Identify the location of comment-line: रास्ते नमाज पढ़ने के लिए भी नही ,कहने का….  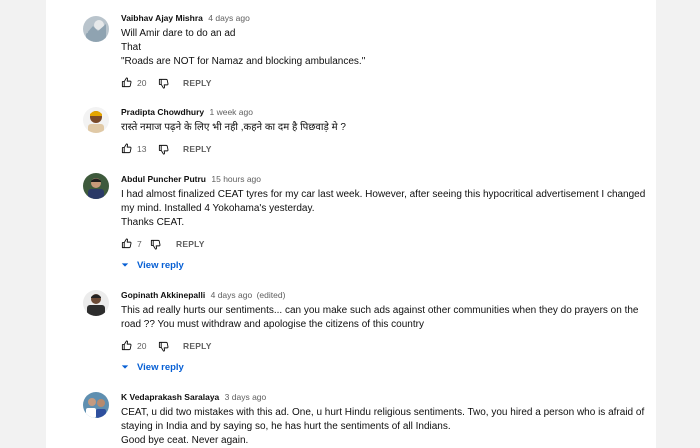
(233, 127).